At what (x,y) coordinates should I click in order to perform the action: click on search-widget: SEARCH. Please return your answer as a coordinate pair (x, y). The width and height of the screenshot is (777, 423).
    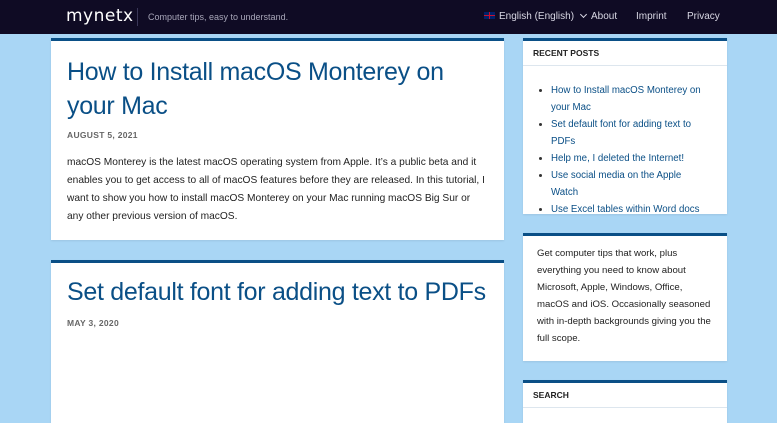
    Looking at the image, I should click on (625, 401).